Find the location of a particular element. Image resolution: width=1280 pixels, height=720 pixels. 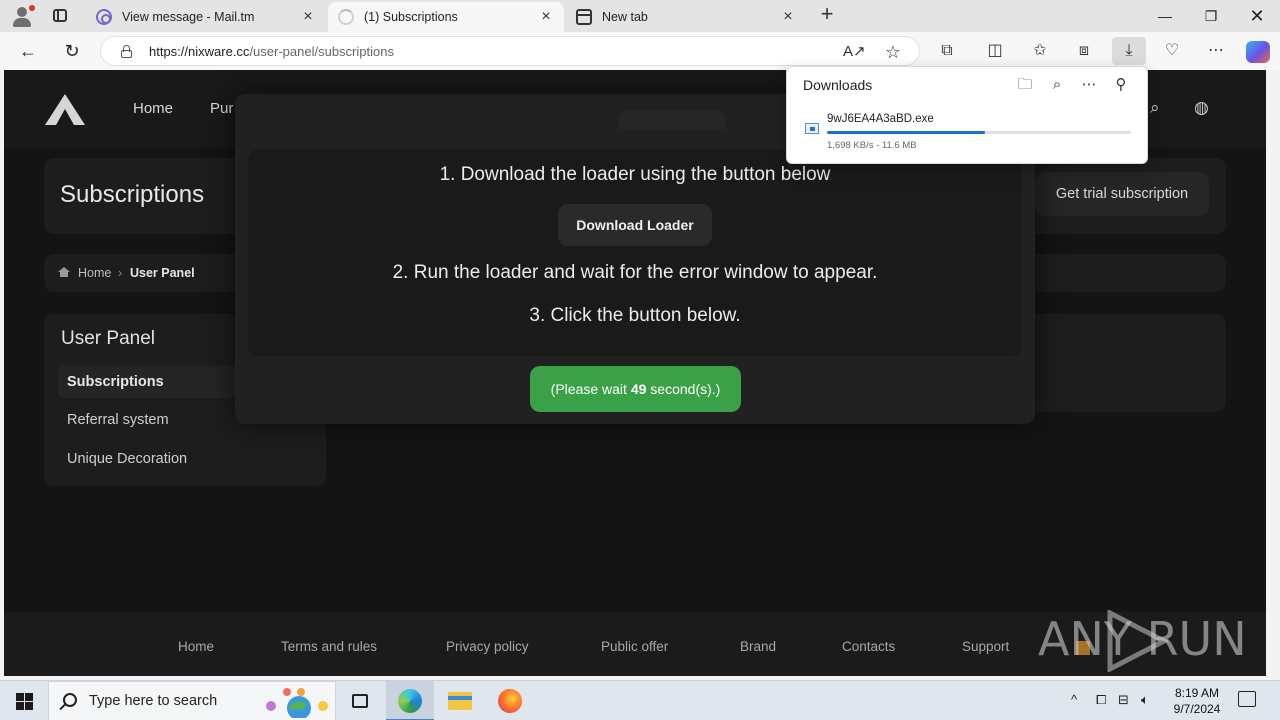

modal-header-tab is located at coordinates (672, 120).